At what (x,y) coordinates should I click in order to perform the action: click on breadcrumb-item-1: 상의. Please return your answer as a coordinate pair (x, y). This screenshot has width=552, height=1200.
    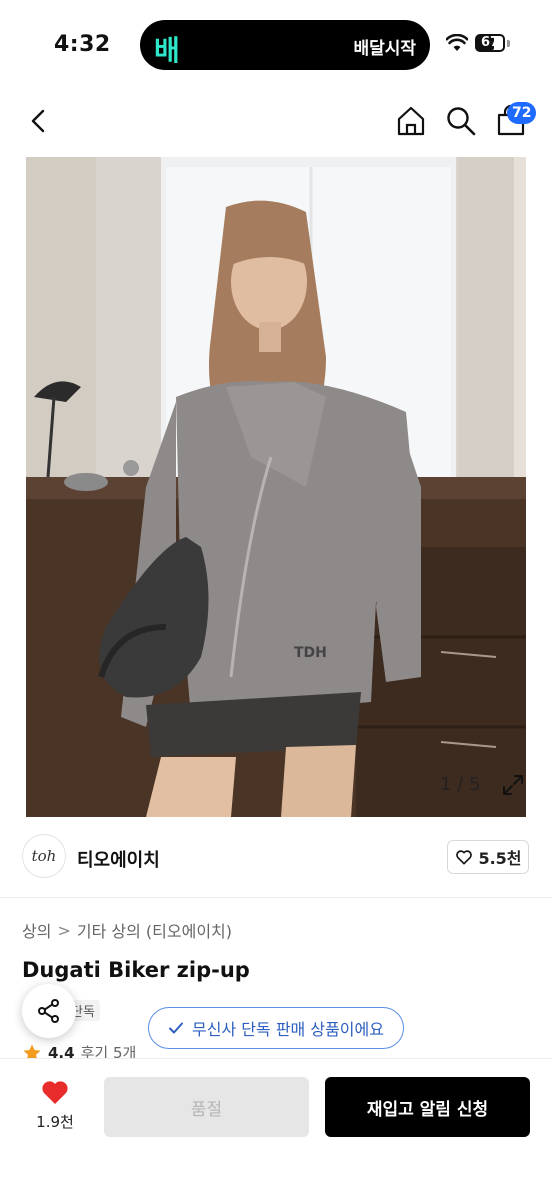
    Looking at the image, I should click on (36, 930).